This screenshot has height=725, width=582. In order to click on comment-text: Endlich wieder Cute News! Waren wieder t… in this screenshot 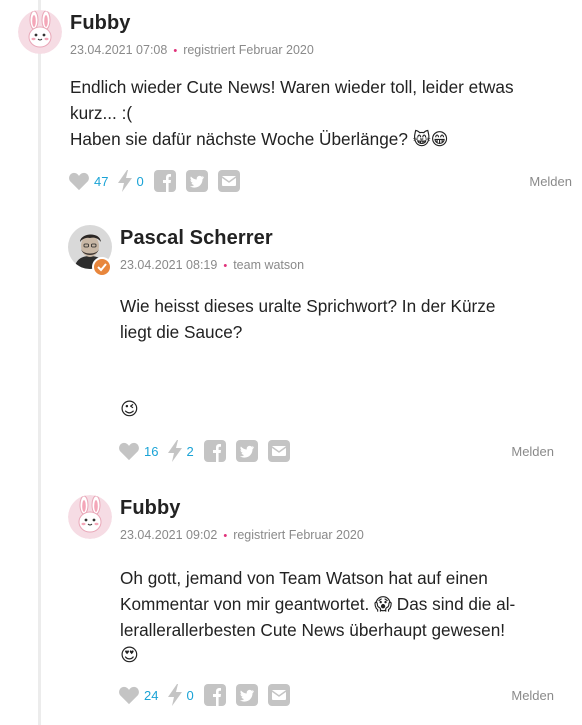, I will do `click(320, 113)`.